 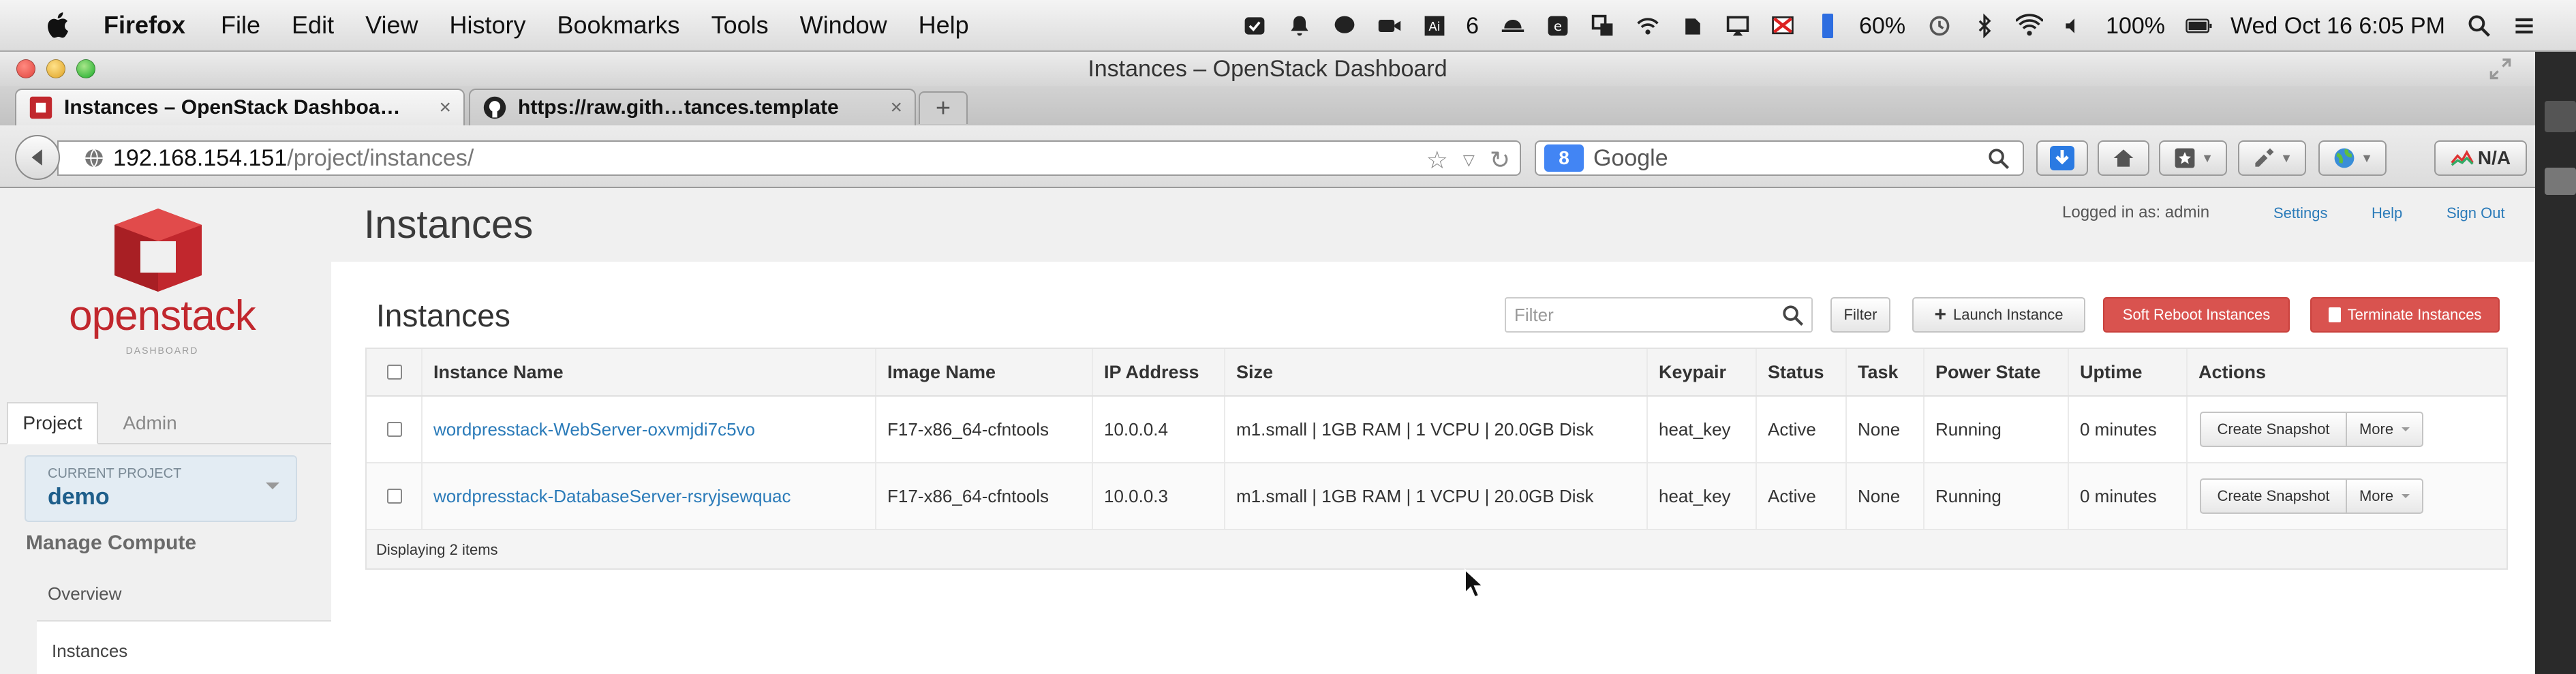 What do you see at coordinates (618, 26) in the screenshot?
I see `menu-bookmarks: Bookmarks` at bounding box center [618, 26].